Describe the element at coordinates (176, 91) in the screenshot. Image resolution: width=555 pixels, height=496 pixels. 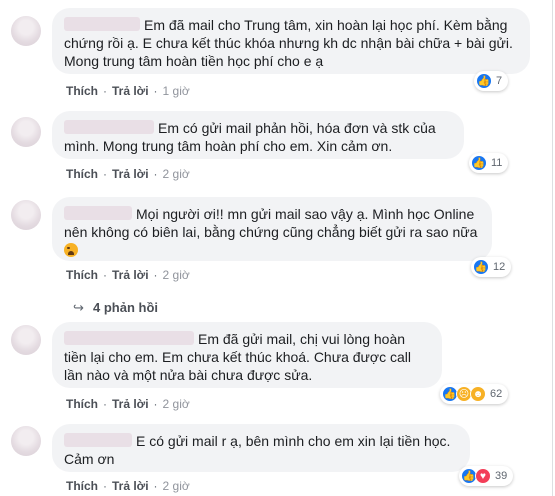
I see `timestamp: 1 giờ` at that location.